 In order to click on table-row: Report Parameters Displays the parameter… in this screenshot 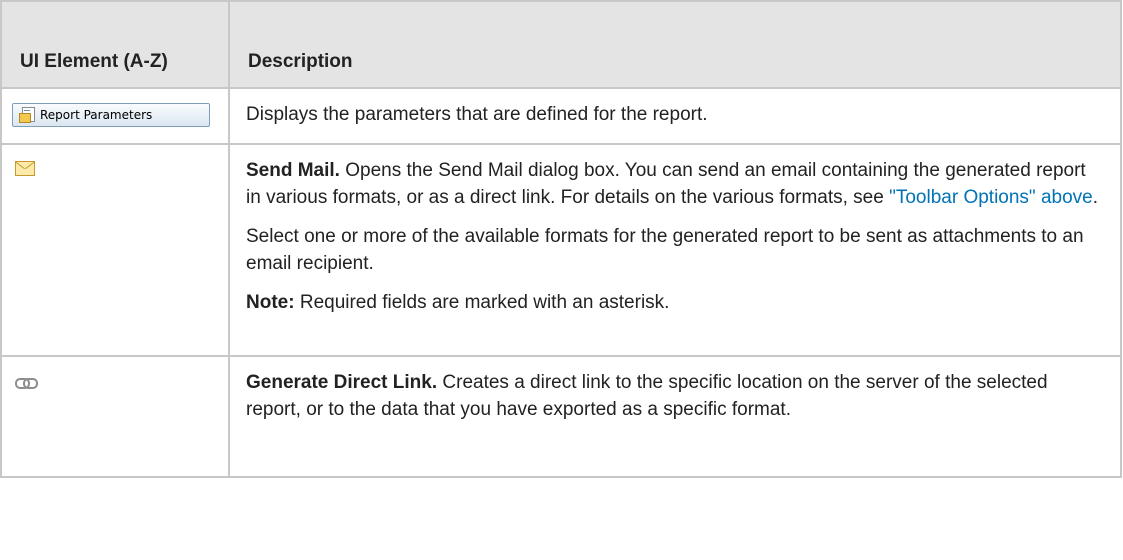, I will do `click(561, 116)`.